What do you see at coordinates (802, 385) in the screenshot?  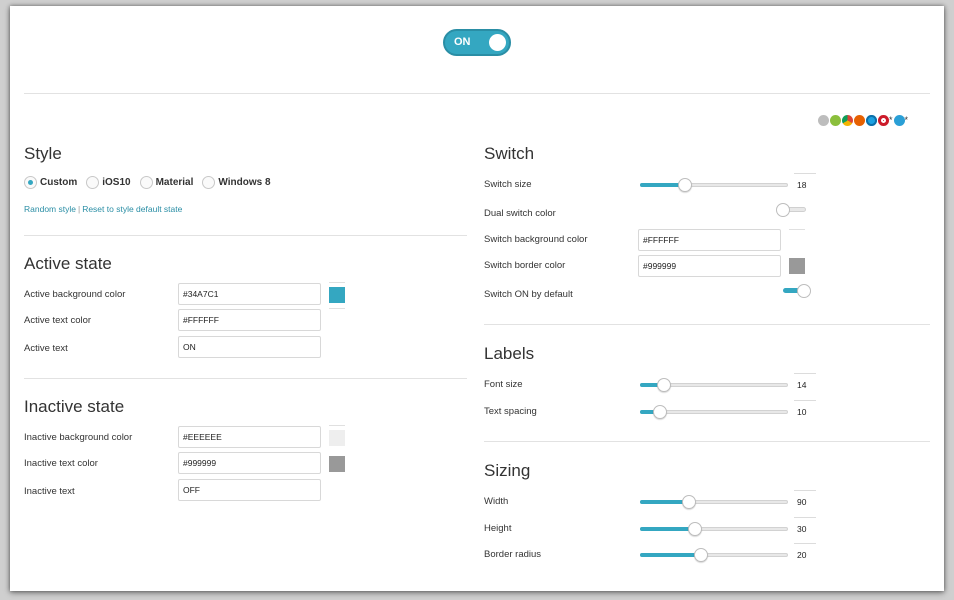 I see `font-size-value: 14` at bounding box center [802, 385].